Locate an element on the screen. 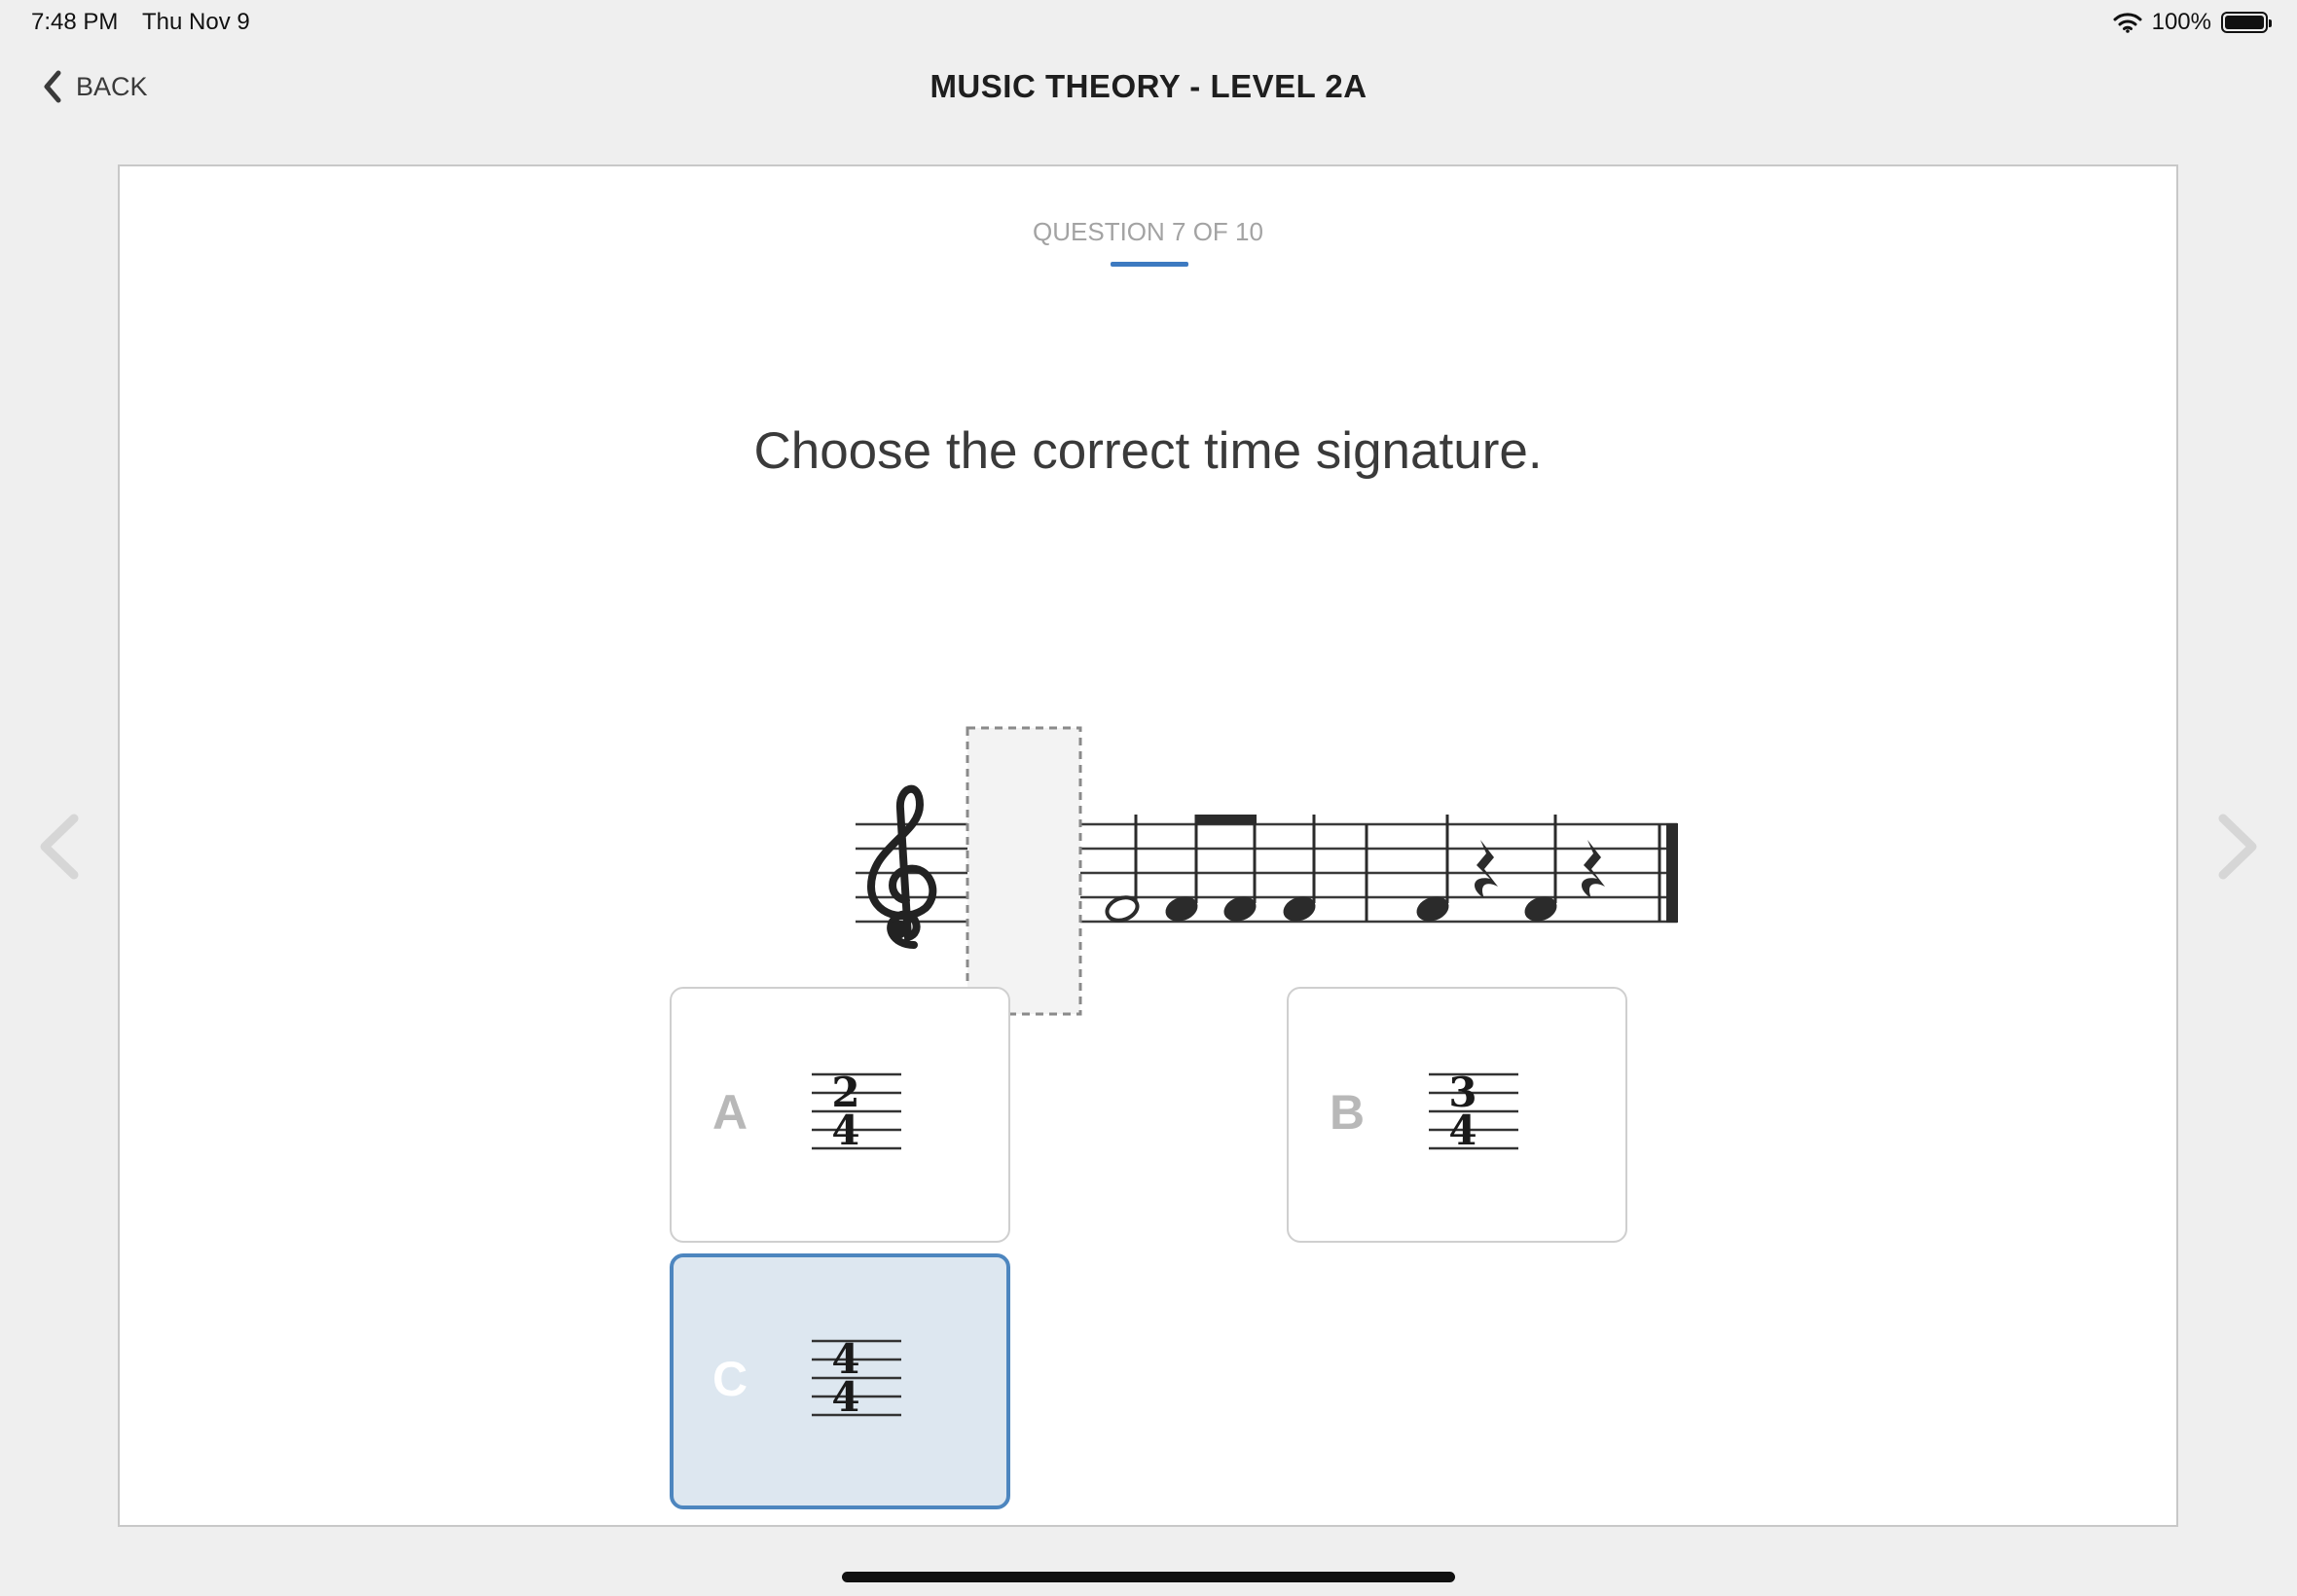 This screenshot has height=1596, width=2297. question-prompt: Choose the correct time signature. is located at coordinates (1148, 451).